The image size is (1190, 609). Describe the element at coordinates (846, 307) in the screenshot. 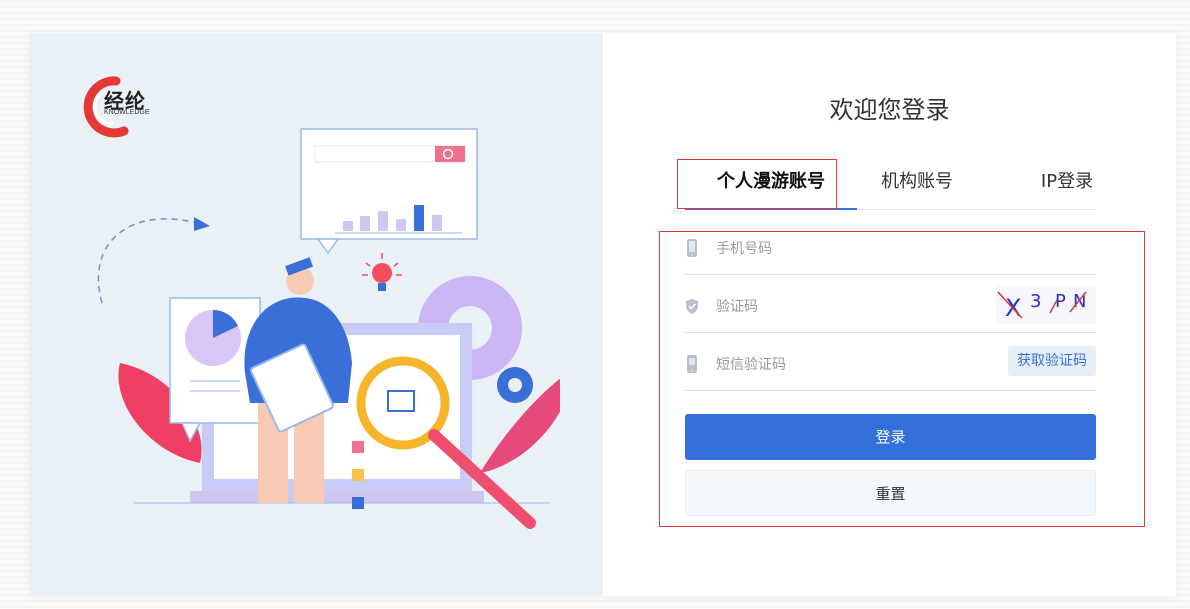

I see `captcha-input` at that location.